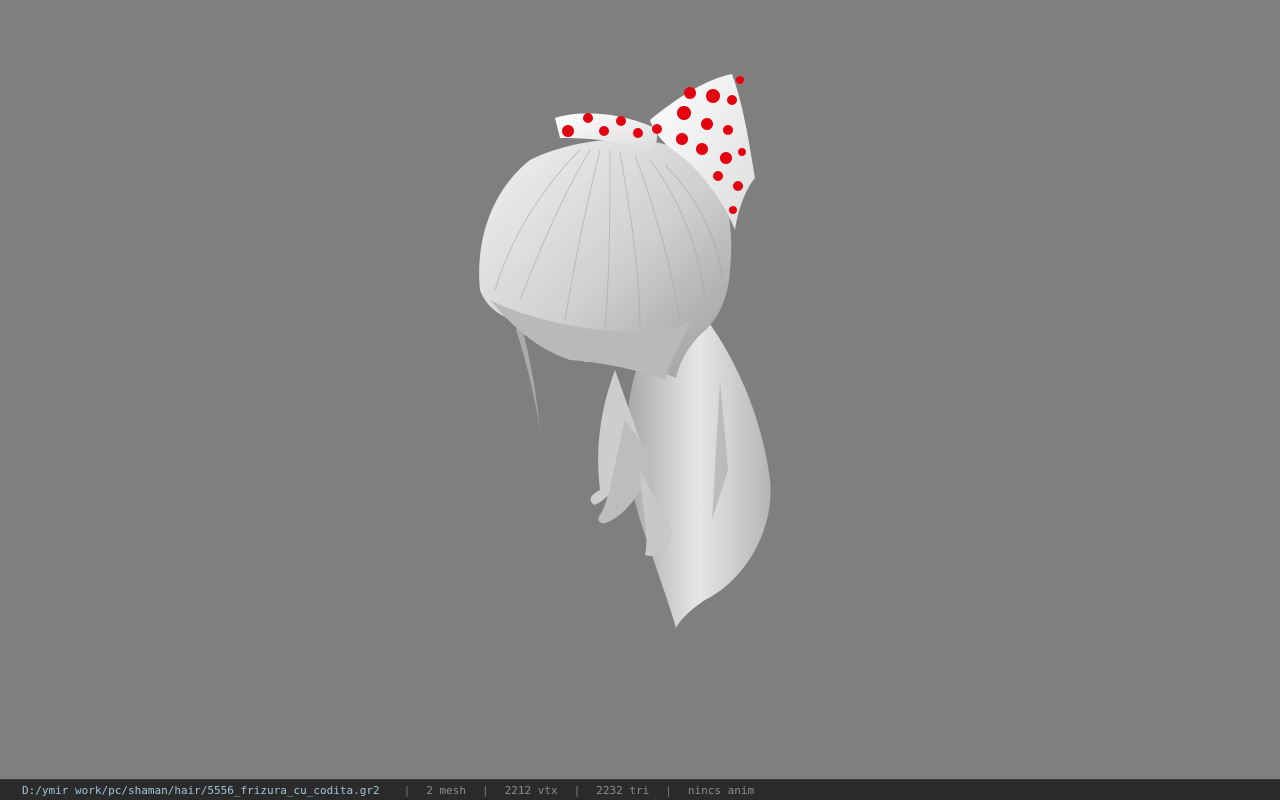  What do you see at coordinates (623, 790) in the screenshot?
I see `triangle-count: 2232 tri` at bounding box center [623, 790].